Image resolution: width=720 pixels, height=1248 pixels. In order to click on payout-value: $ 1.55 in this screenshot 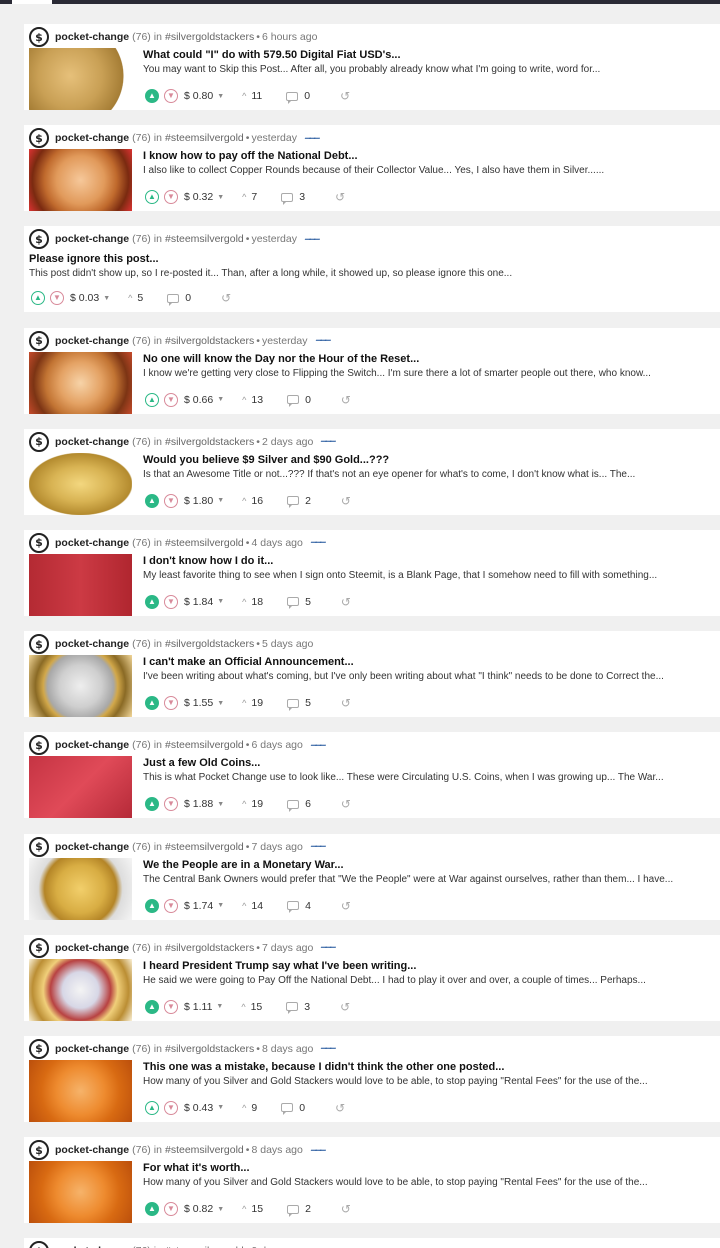, I will do `click(198, 703)`.